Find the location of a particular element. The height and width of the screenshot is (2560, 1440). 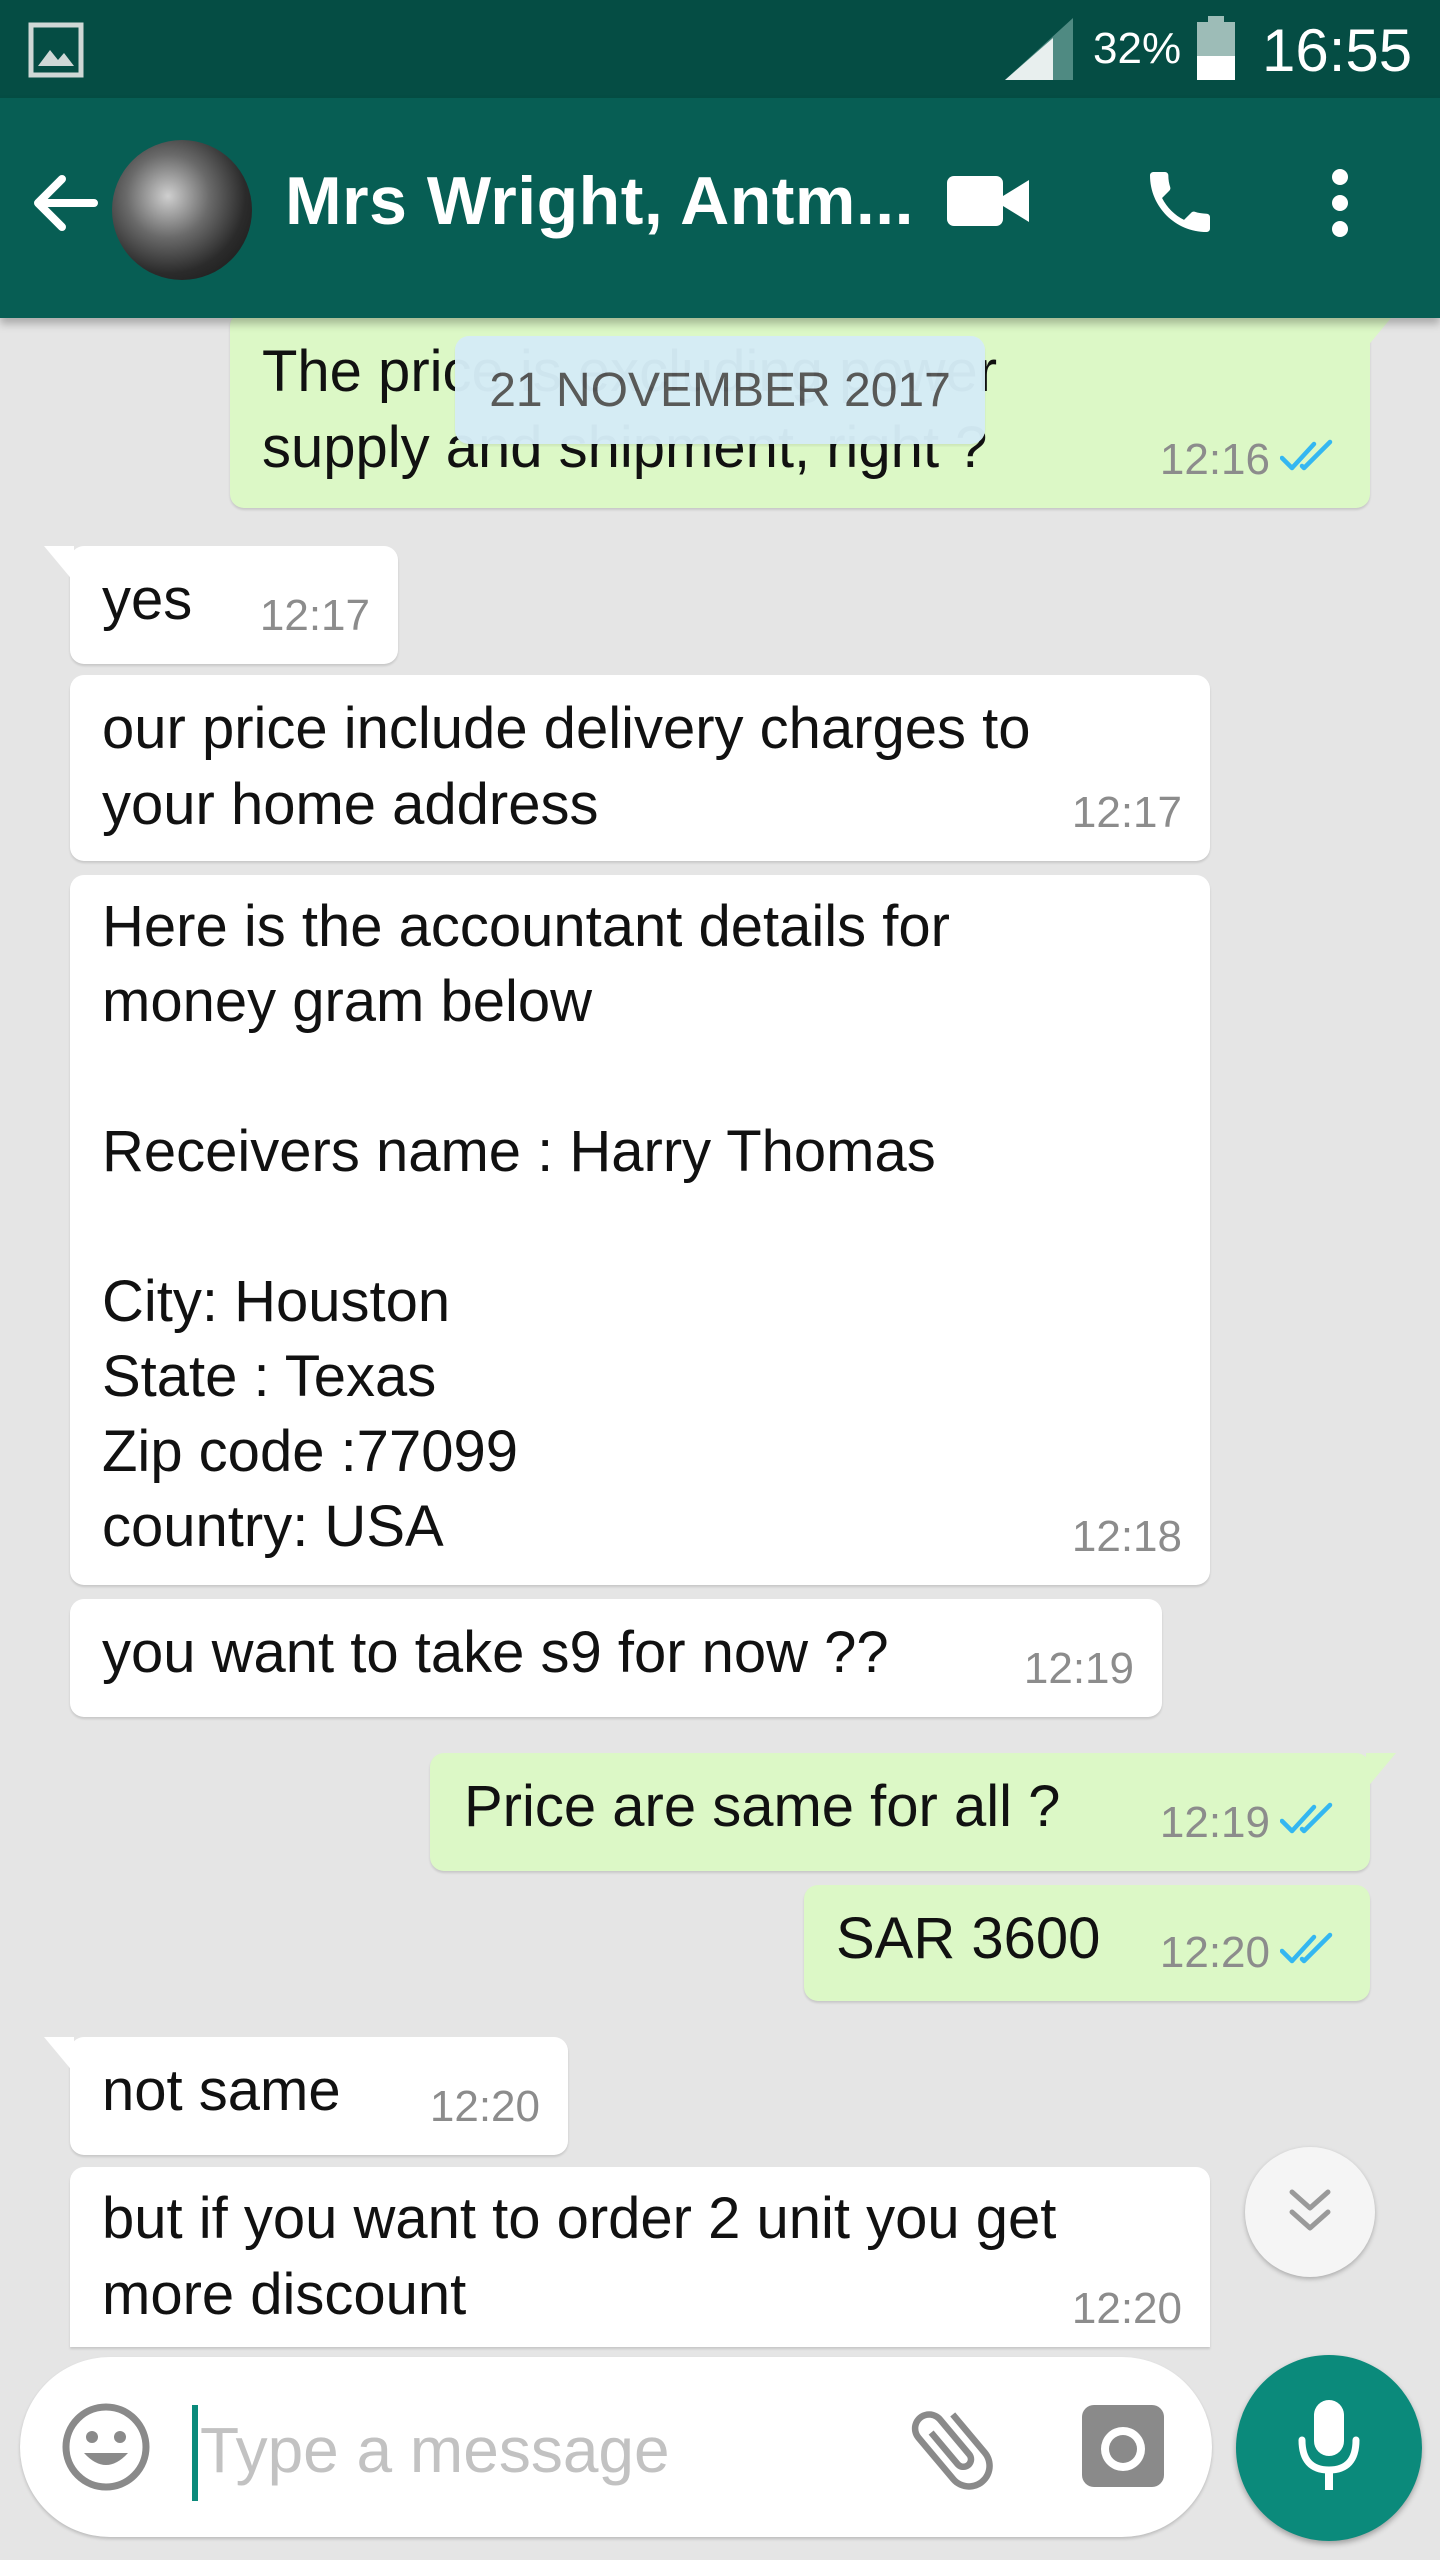

message-outgoing: Price are same for all ? 12:19 is located at coordinates (913, 1812).